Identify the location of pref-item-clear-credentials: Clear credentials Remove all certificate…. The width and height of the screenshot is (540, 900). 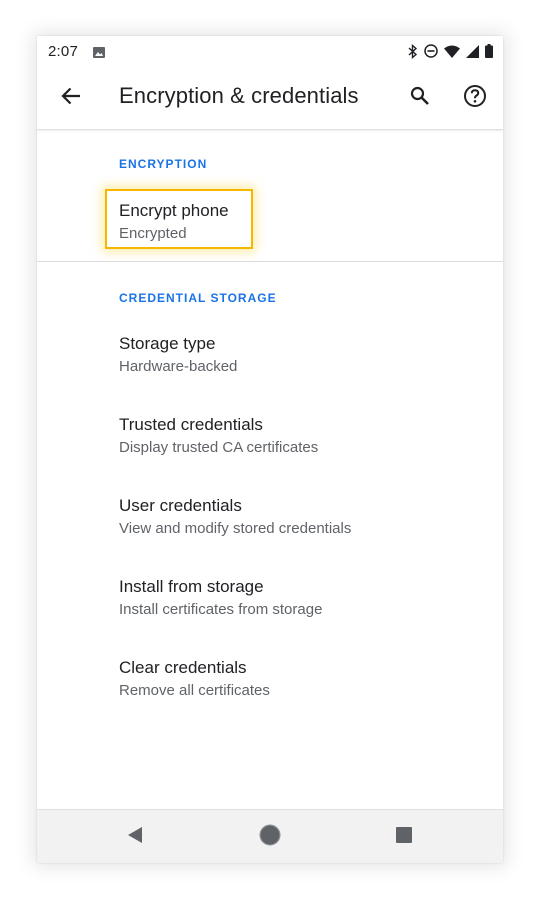
(270, 684).